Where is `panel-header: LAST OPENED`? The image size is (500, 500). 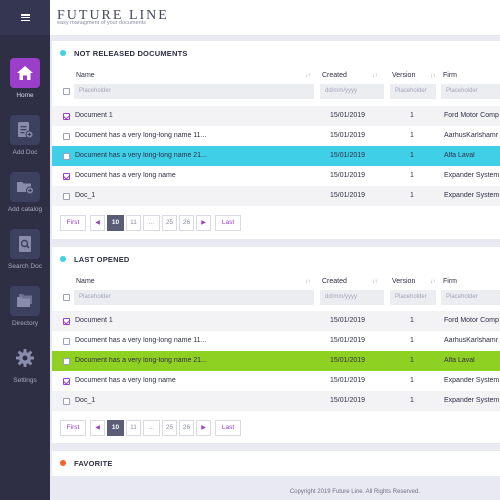
panel-header: LAST OPENED is located at coordinates (276, 259).